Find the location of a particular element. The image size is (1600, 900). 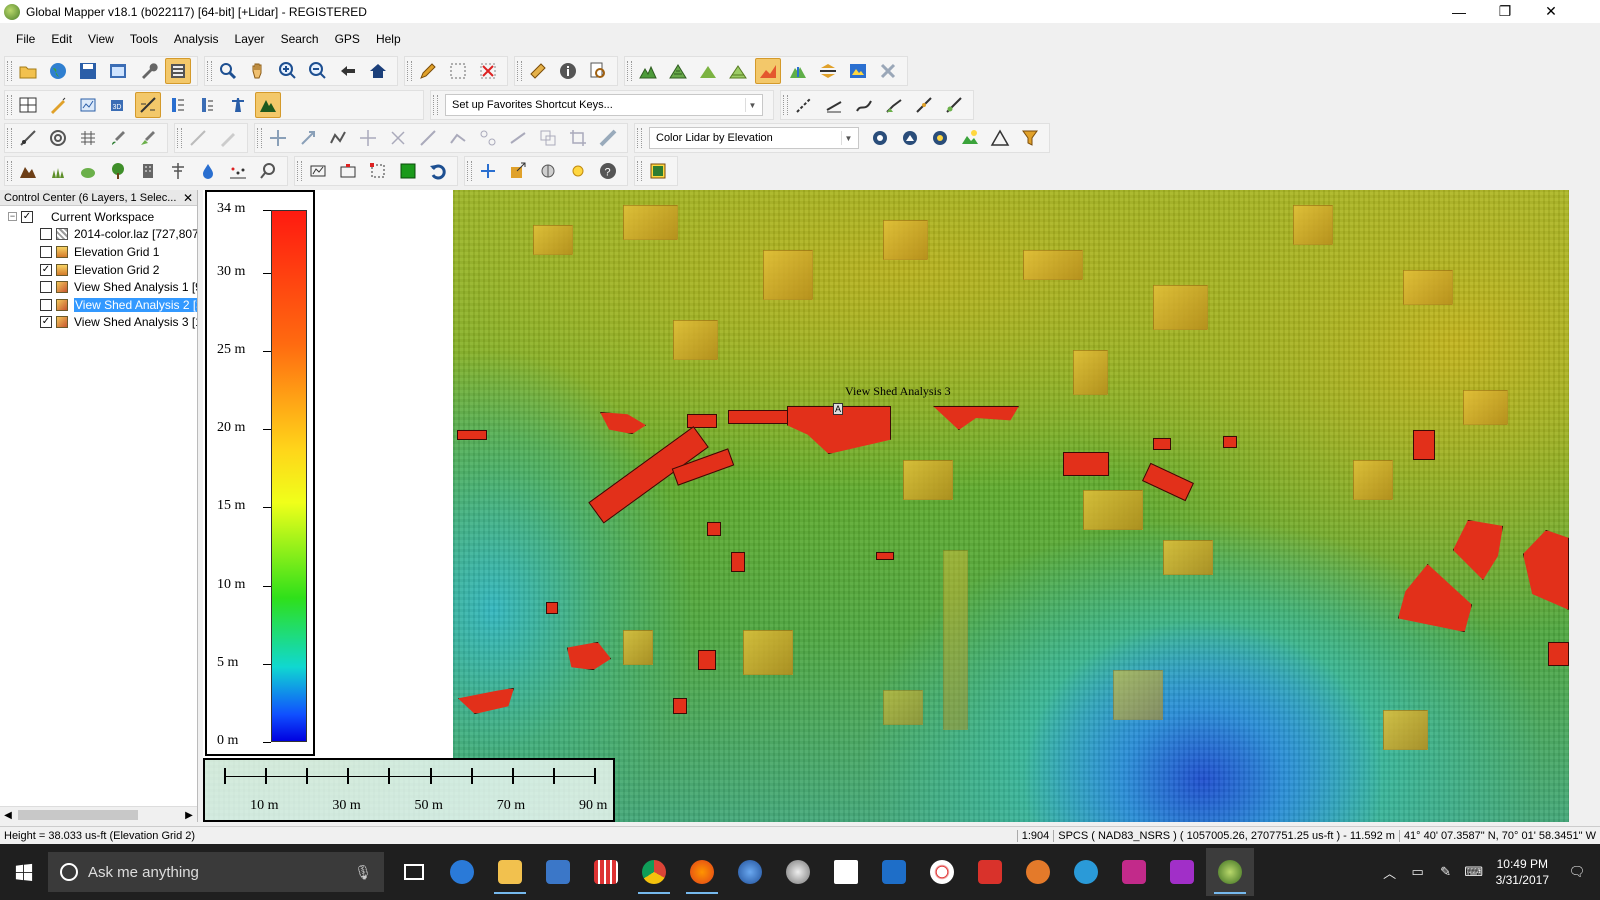

path-profile-icon is located at coordinates (148, 105).